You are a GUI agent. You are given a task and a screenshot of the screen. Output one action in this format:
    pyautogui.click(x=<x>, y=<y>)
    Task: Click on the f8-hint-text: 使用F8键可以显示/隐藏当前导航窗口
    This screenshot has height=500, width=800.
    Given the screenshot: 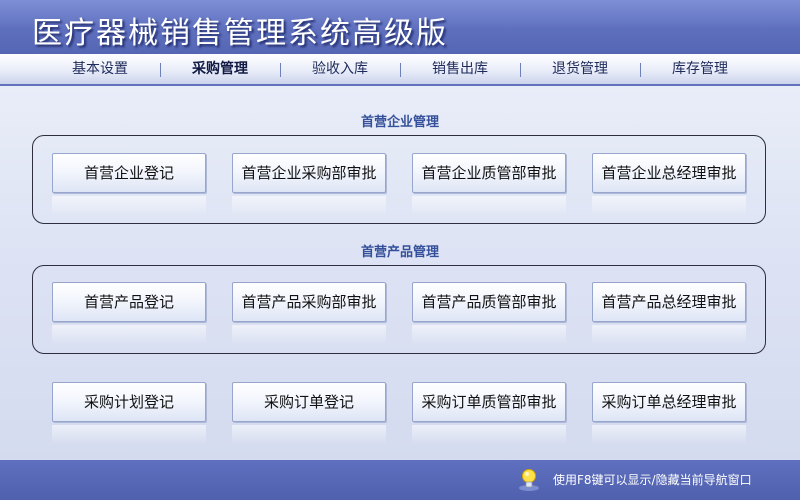 What is the action you would take?
    pyautogui.click(x=652, y=480)
    